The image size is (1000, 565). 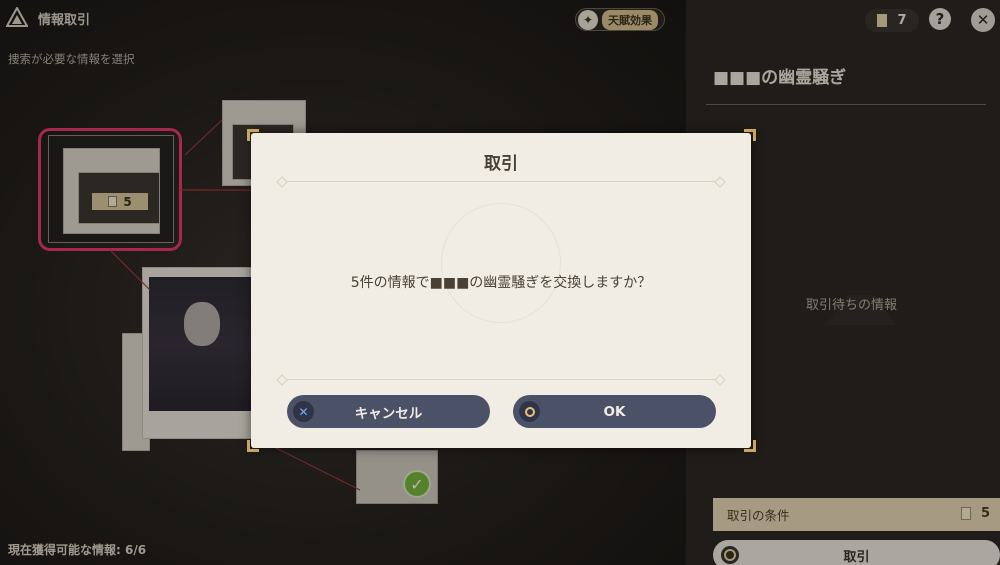 What do you see at coordinates (529, 411) in the screenshot?
I see `circle-icon` at bounding box center [529, 411].